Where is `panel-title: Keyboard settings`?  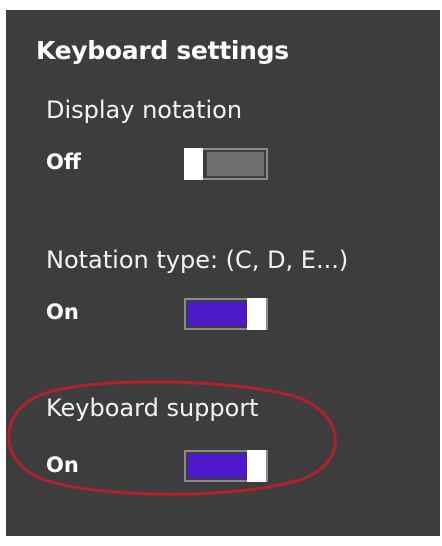
panel-title: Keyboard settings is located at coordinates (162, 50).